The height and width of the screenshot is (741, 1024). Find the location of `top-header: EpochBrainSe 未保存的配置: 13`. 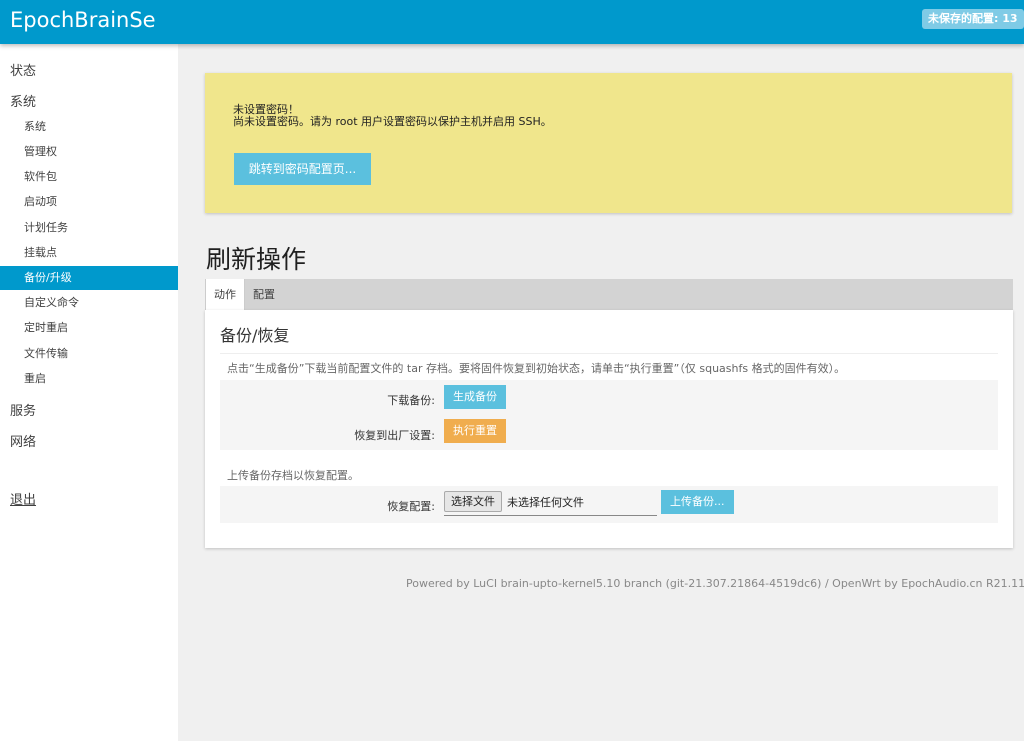

top-header: EpochBrainSe 未保存的配置: 13 is located at coordinates (512, 22).